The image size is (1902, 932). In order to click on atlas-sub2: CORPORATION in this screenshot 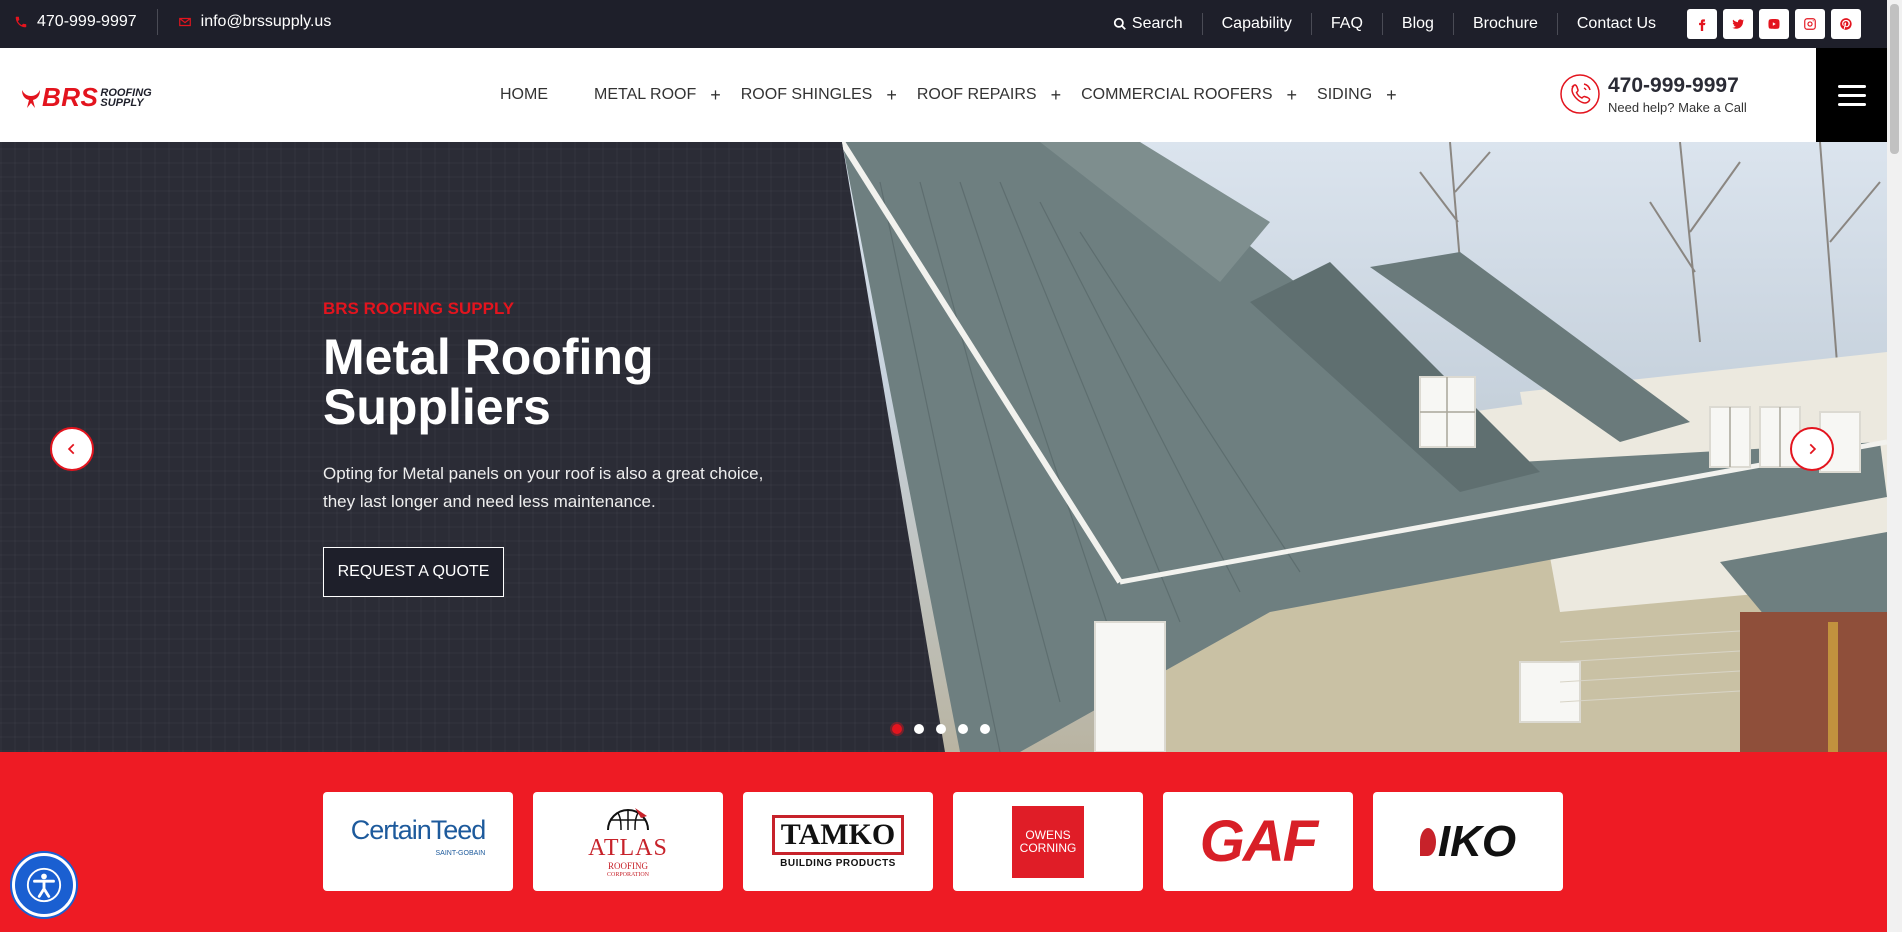, I will do `click(627, 874)`.